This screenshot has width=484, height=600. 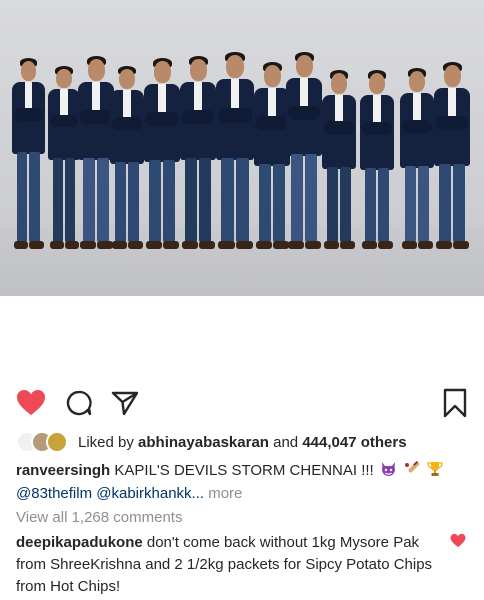 I want to click on post-actions-bar, so click(x=242, y=401).